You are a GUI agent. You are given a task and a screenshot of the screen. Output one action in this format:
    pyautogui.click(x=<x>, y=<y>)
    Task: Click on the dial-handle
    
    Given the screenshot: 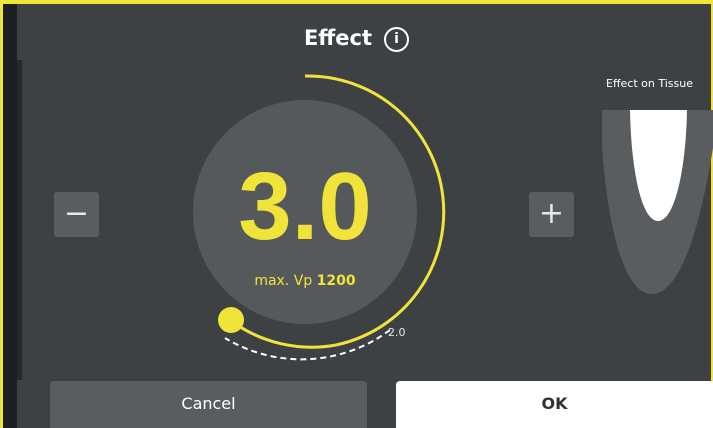 What is the action you would take?
    pyautogui.click(x=231, y=320)
    